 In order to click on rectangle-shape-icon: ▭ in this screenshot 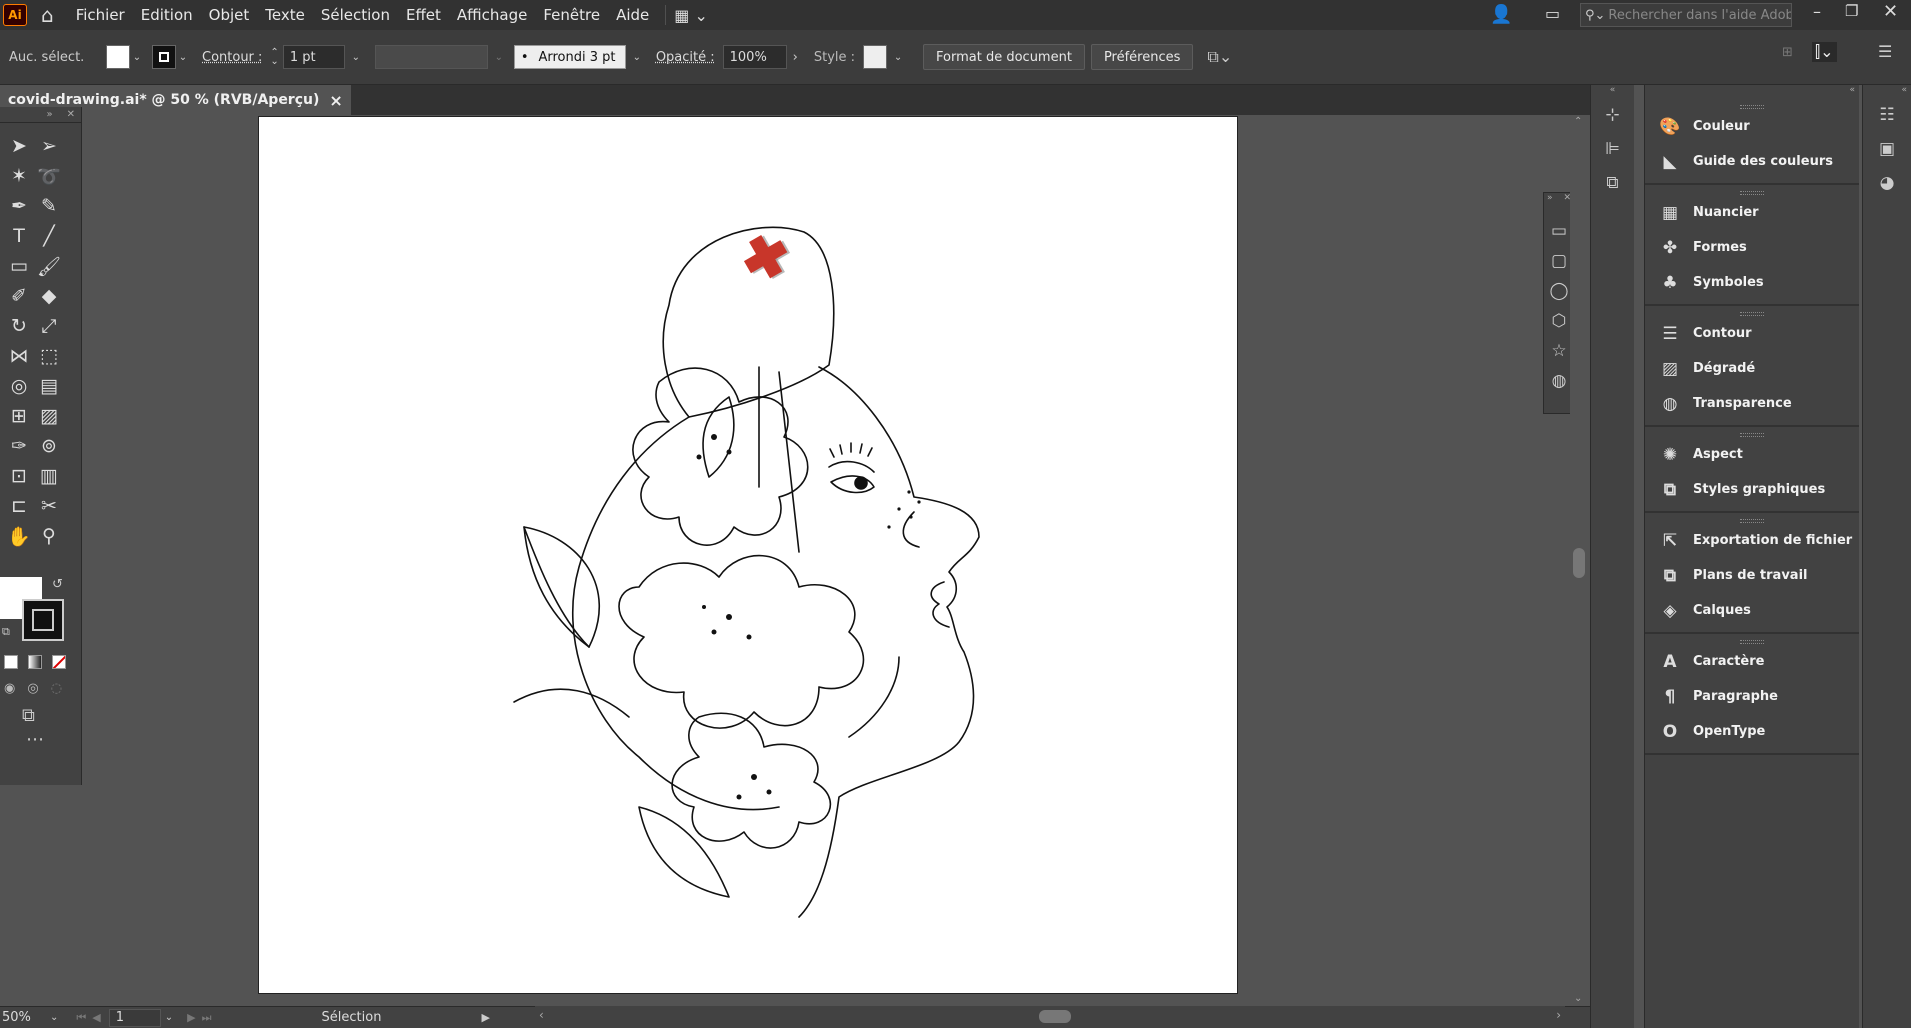, I will do `click(1559, 231)`.